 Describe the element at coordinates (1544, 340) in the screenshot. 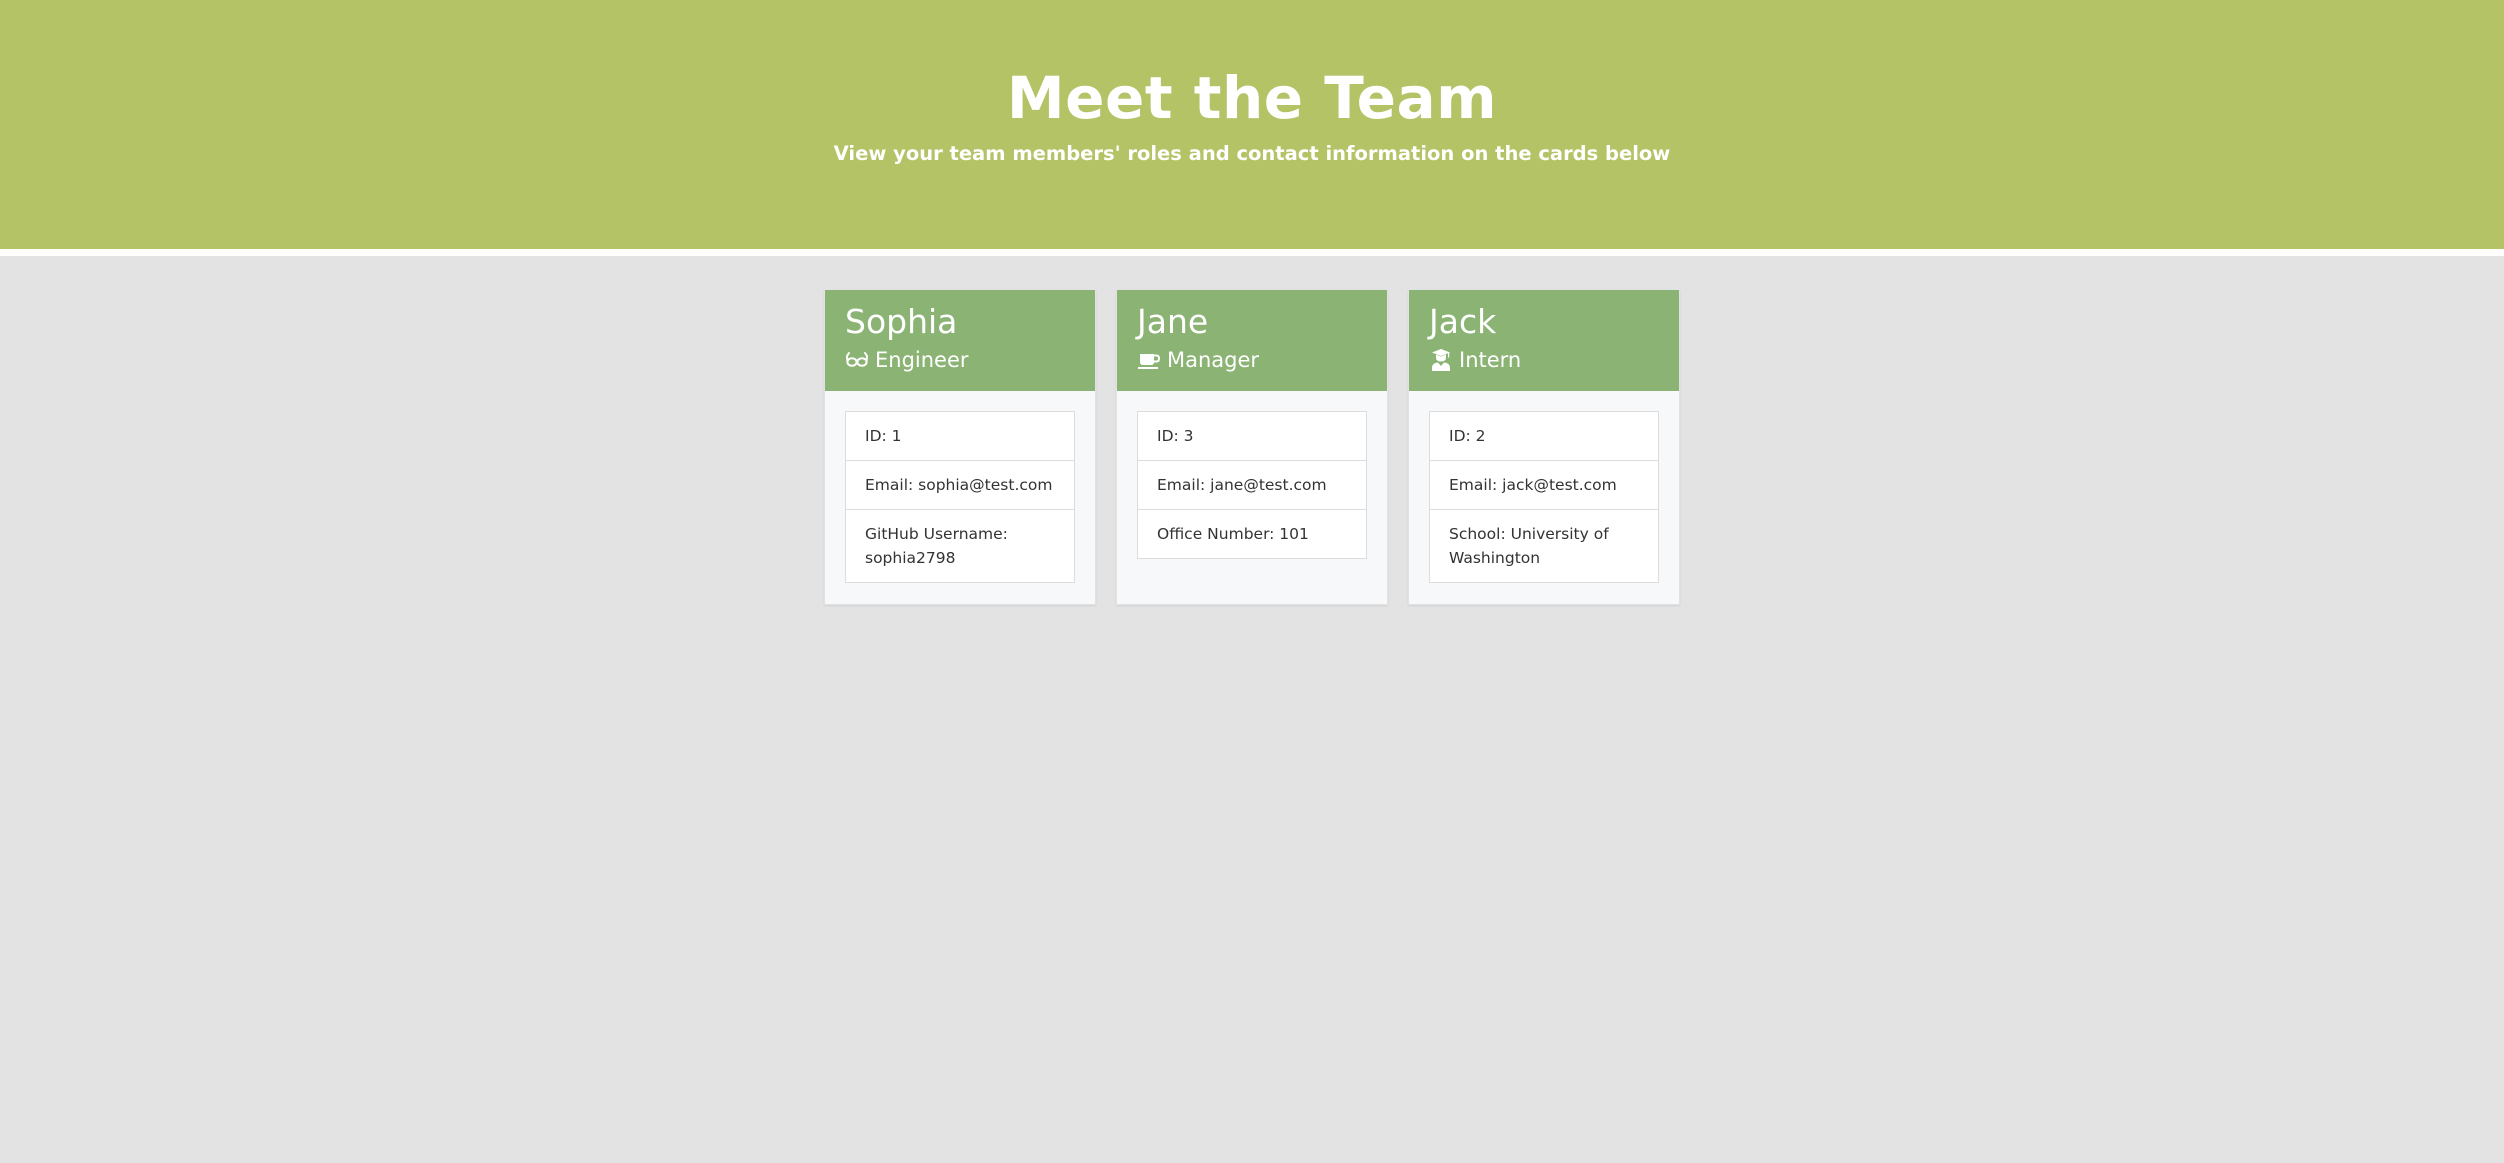

I see `card-header: Jack Intern` at that location.